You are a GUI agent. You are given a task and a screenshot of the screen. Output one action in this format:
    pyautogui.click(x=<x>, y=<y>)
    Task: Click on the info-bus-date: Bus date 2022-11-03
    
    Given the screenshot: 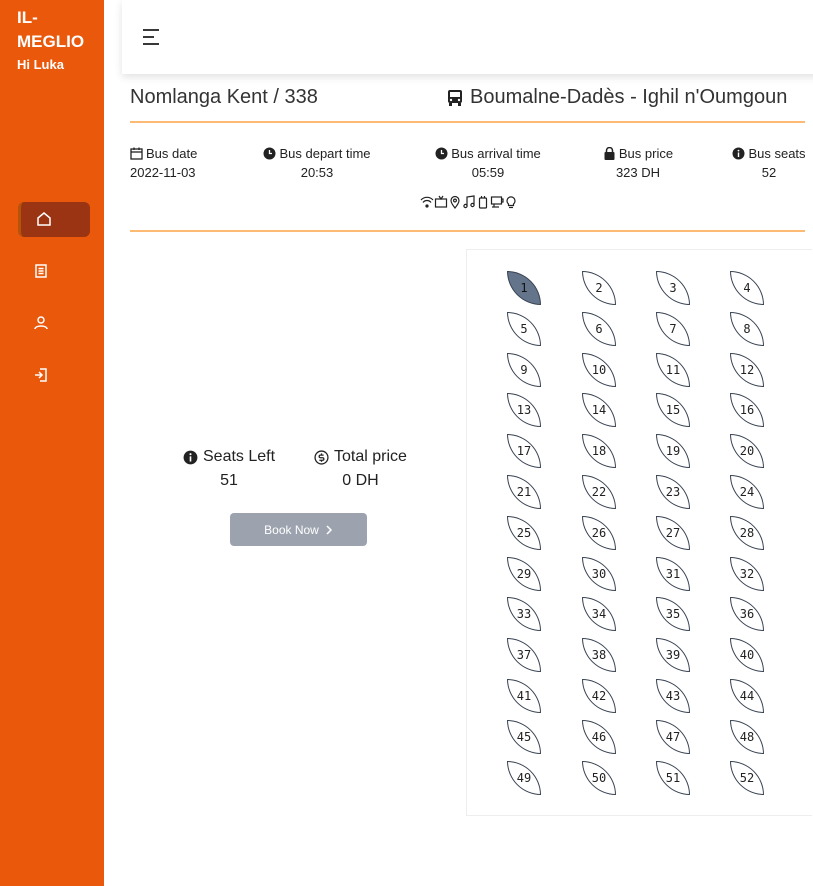 What is the action you would take?
    pyautogui.click(x=164, y=163)
    